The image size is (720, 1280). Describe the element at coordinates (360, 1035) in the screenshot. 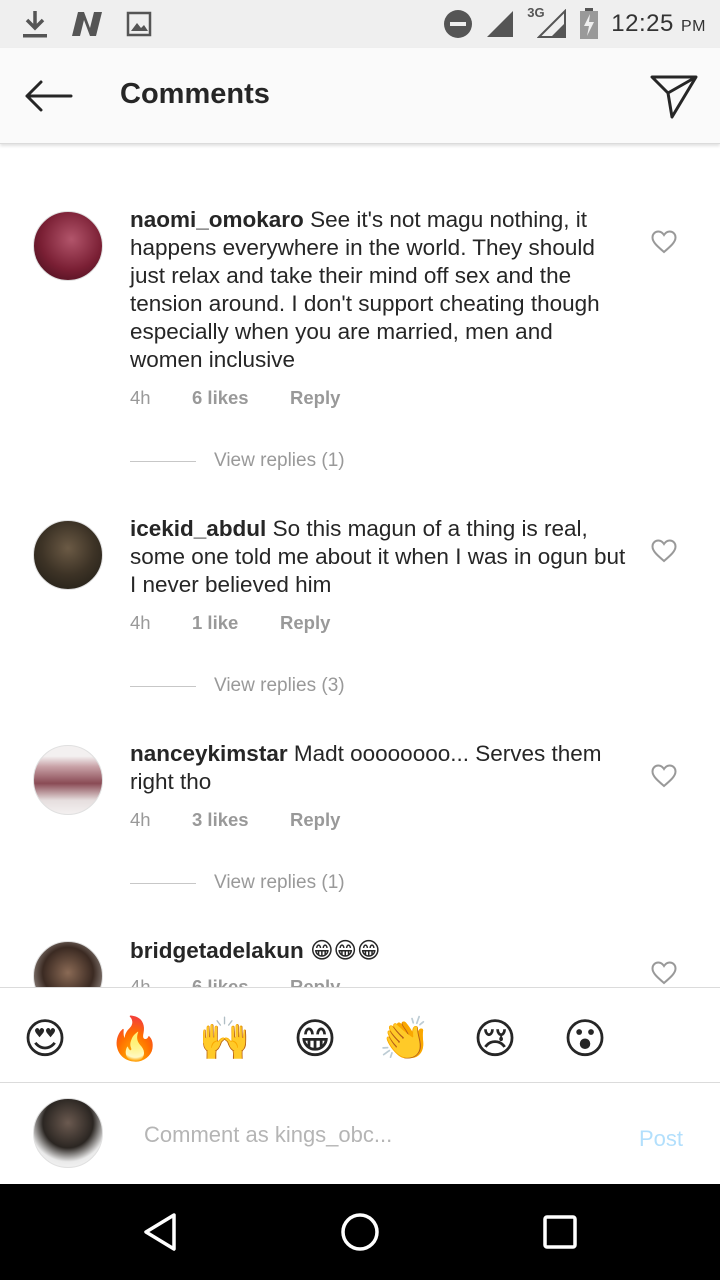

I see `quick-emoji-bar: 😍 🔥 🙌 😁 👏 😢 😮` at that location.